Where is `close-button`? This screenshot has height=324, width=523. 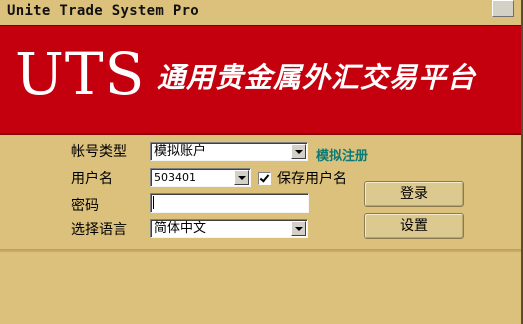 close-button is located at coordinates (503, 8).